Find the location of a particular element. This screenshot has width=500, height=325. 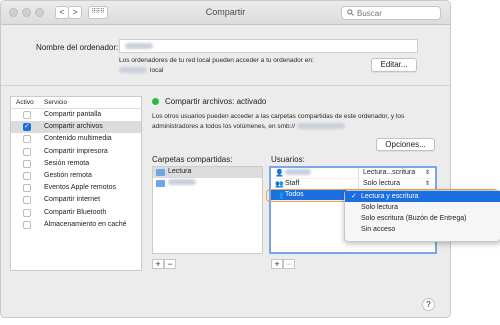

service-label: Eventos Apple remotos is located at coordinates (80, 188).